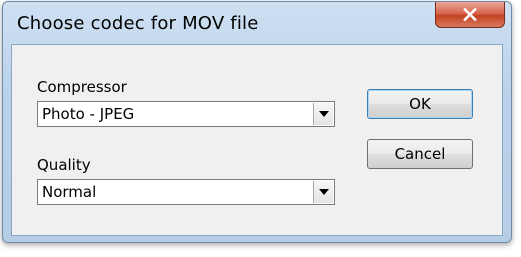  Describe the element at coordinates (420, 104) in the screenshot. I see `ok-button: OK` at that location.